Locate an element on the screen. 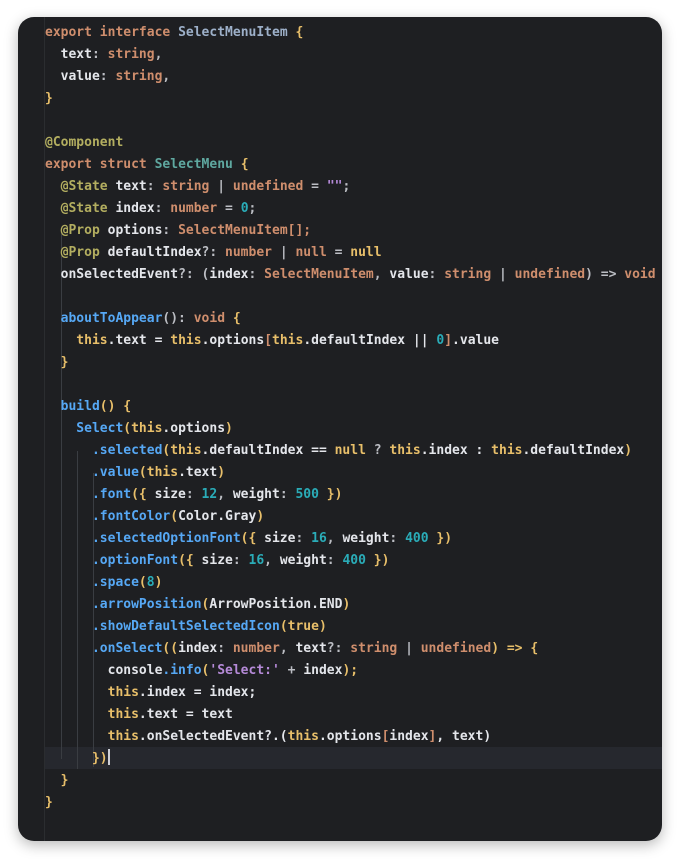 This screenshot has height=859, width=680. code-token: Color.Gray is located at coordinates (217, 516).